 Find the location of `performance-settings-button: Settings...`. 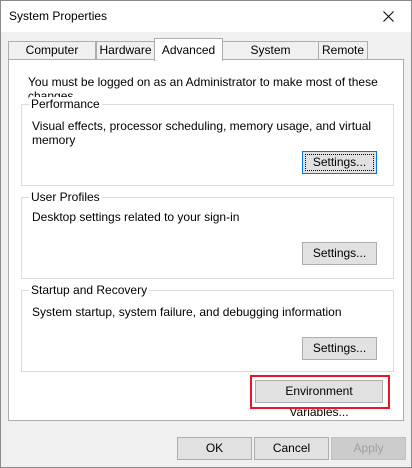

performance-settings-button: Settings... is located at coordinates (339, 162).